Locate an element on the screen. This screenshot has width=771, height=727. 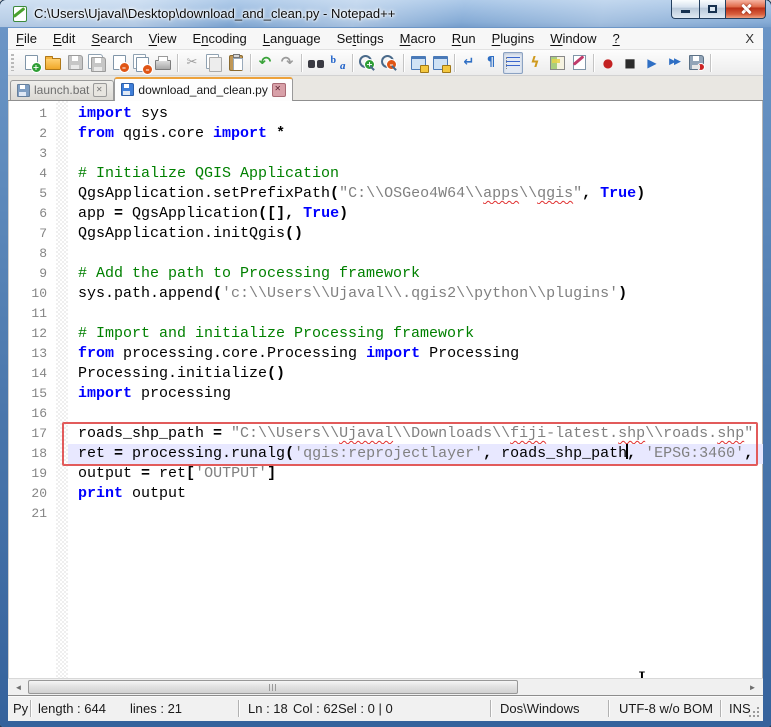
horizontal-scrollbar: ◄ ► is located at coordinates (385, 686).